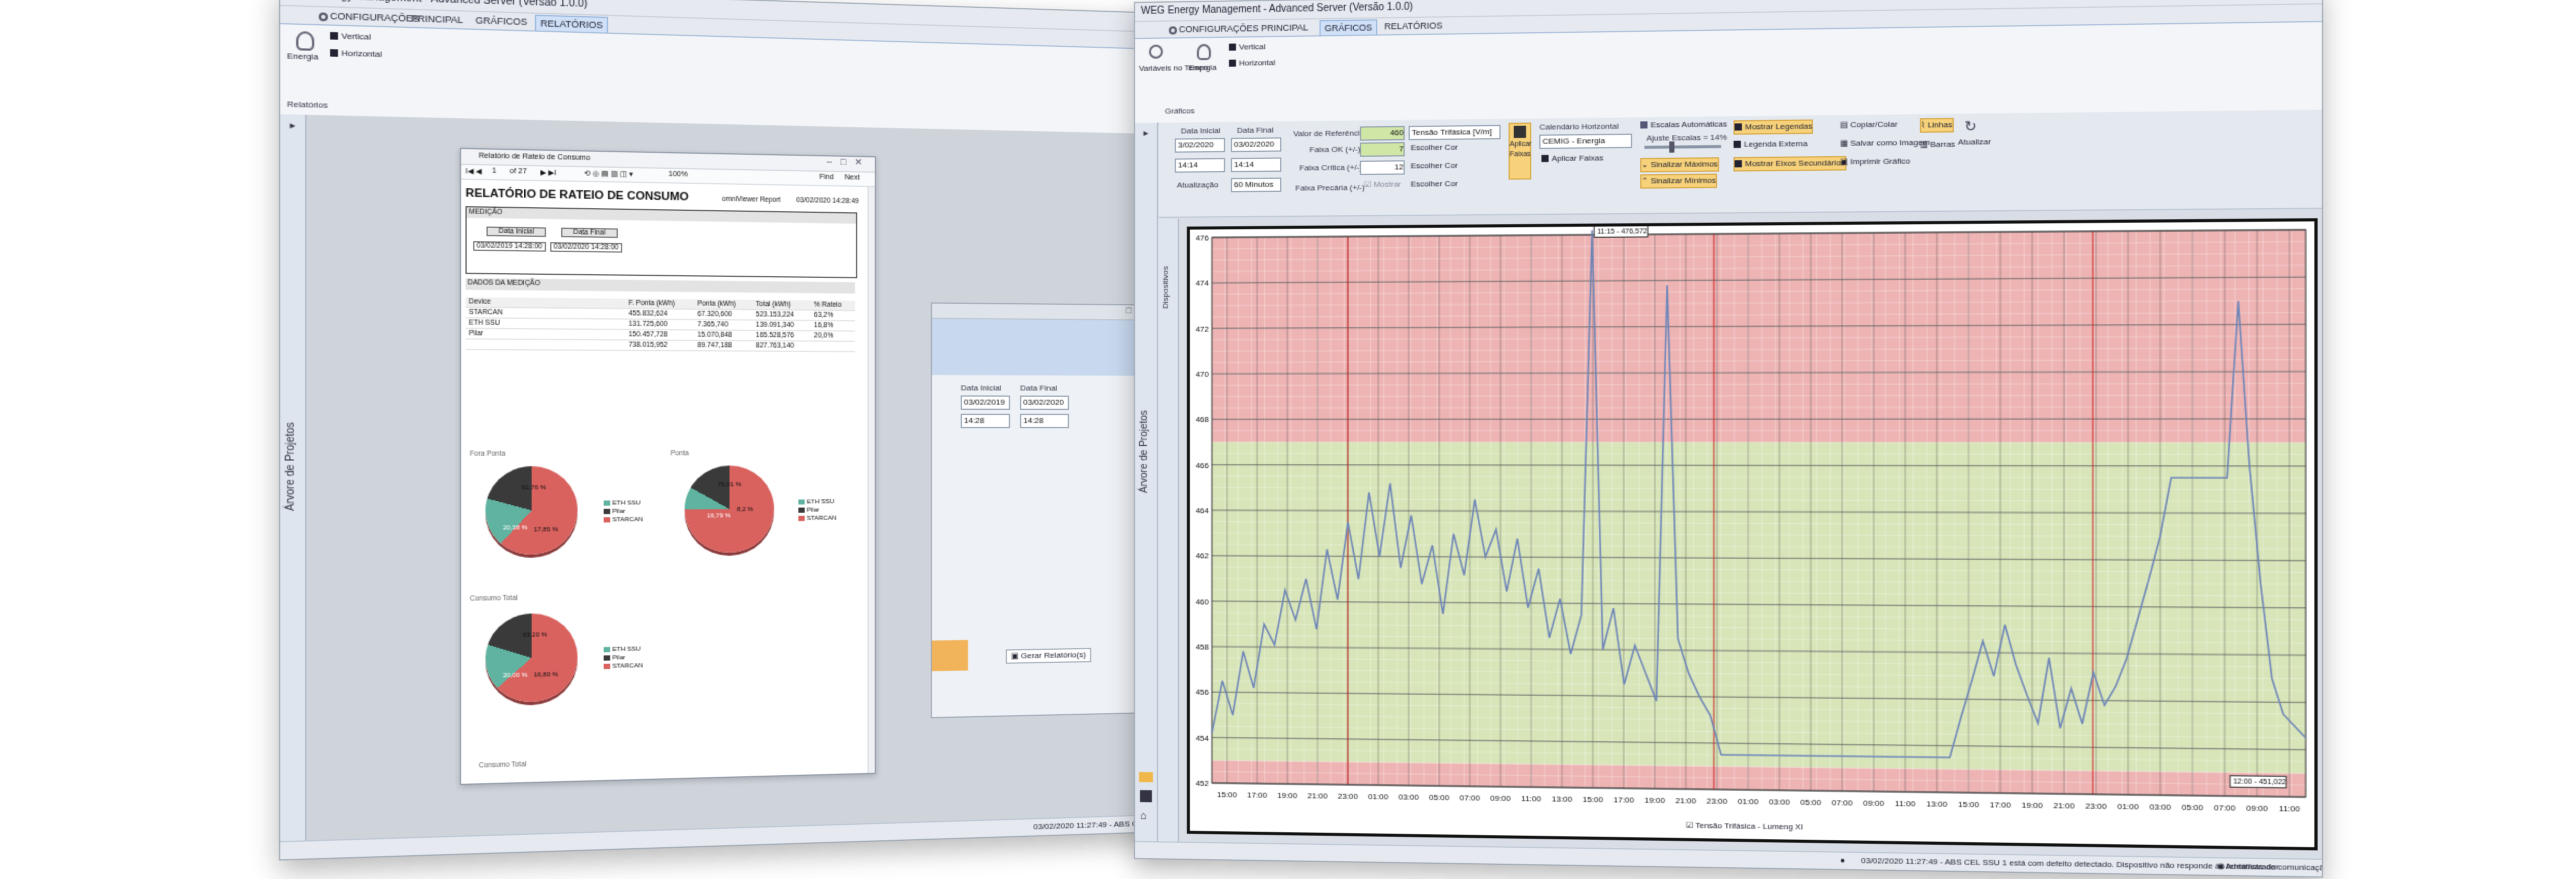 The image size is (2560, 879). What do you see at coordinates (849, 162) in the screenshot?
I see `report-window-controls: –□✕` at bounding box center [849, 162].